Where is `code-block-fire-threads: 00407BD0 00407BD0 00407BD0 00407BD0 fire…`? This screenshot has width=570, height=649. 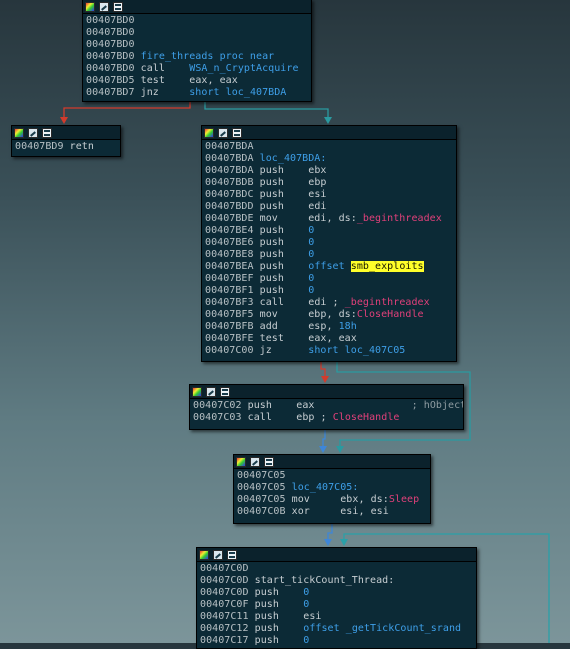
code-block-fire-threads: 00407BD0 00407BD0 00407BD0 00407BD0 fire… is located at coordinates (197, 51).